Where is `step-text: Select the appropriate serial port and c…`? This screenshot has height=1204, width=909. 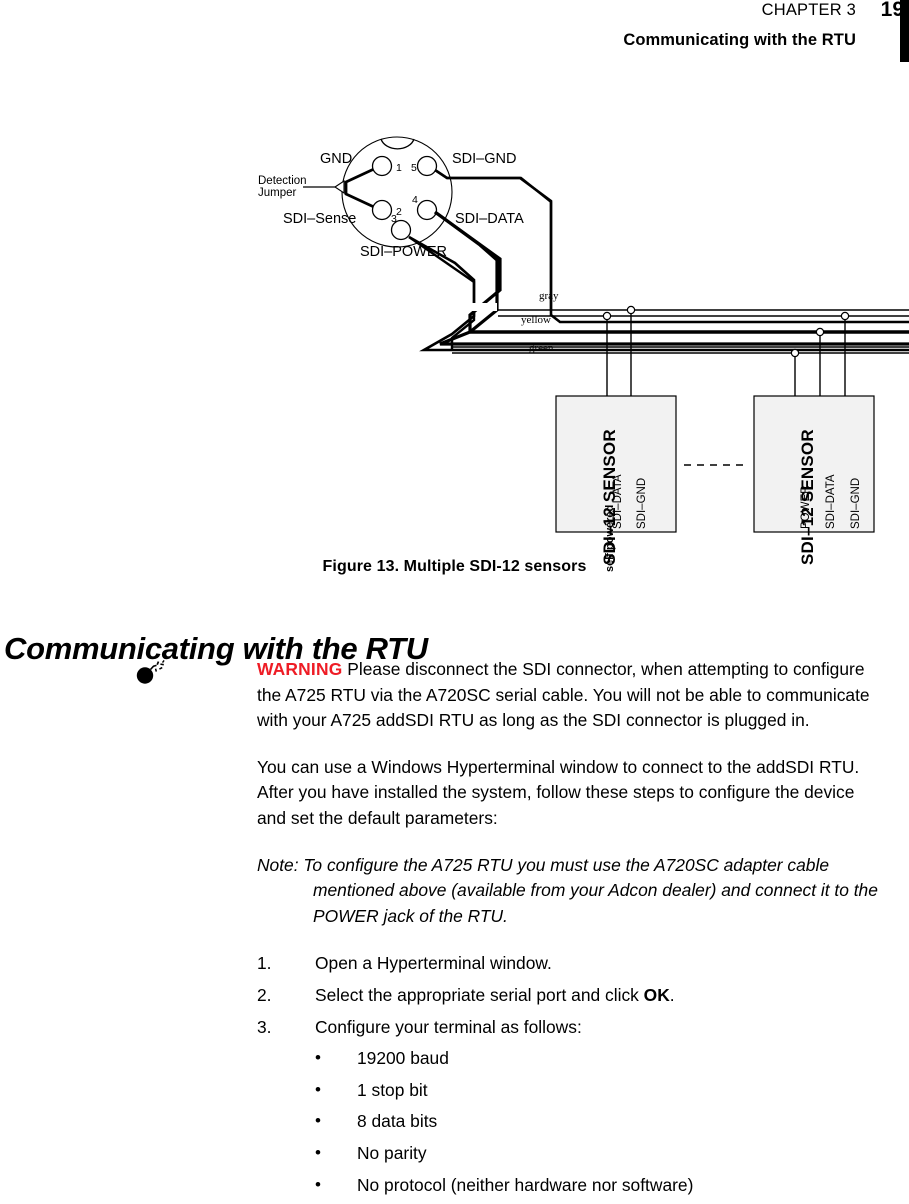
step-text: Select the appropriate serial port and c… is located at coordinates (479, 994).